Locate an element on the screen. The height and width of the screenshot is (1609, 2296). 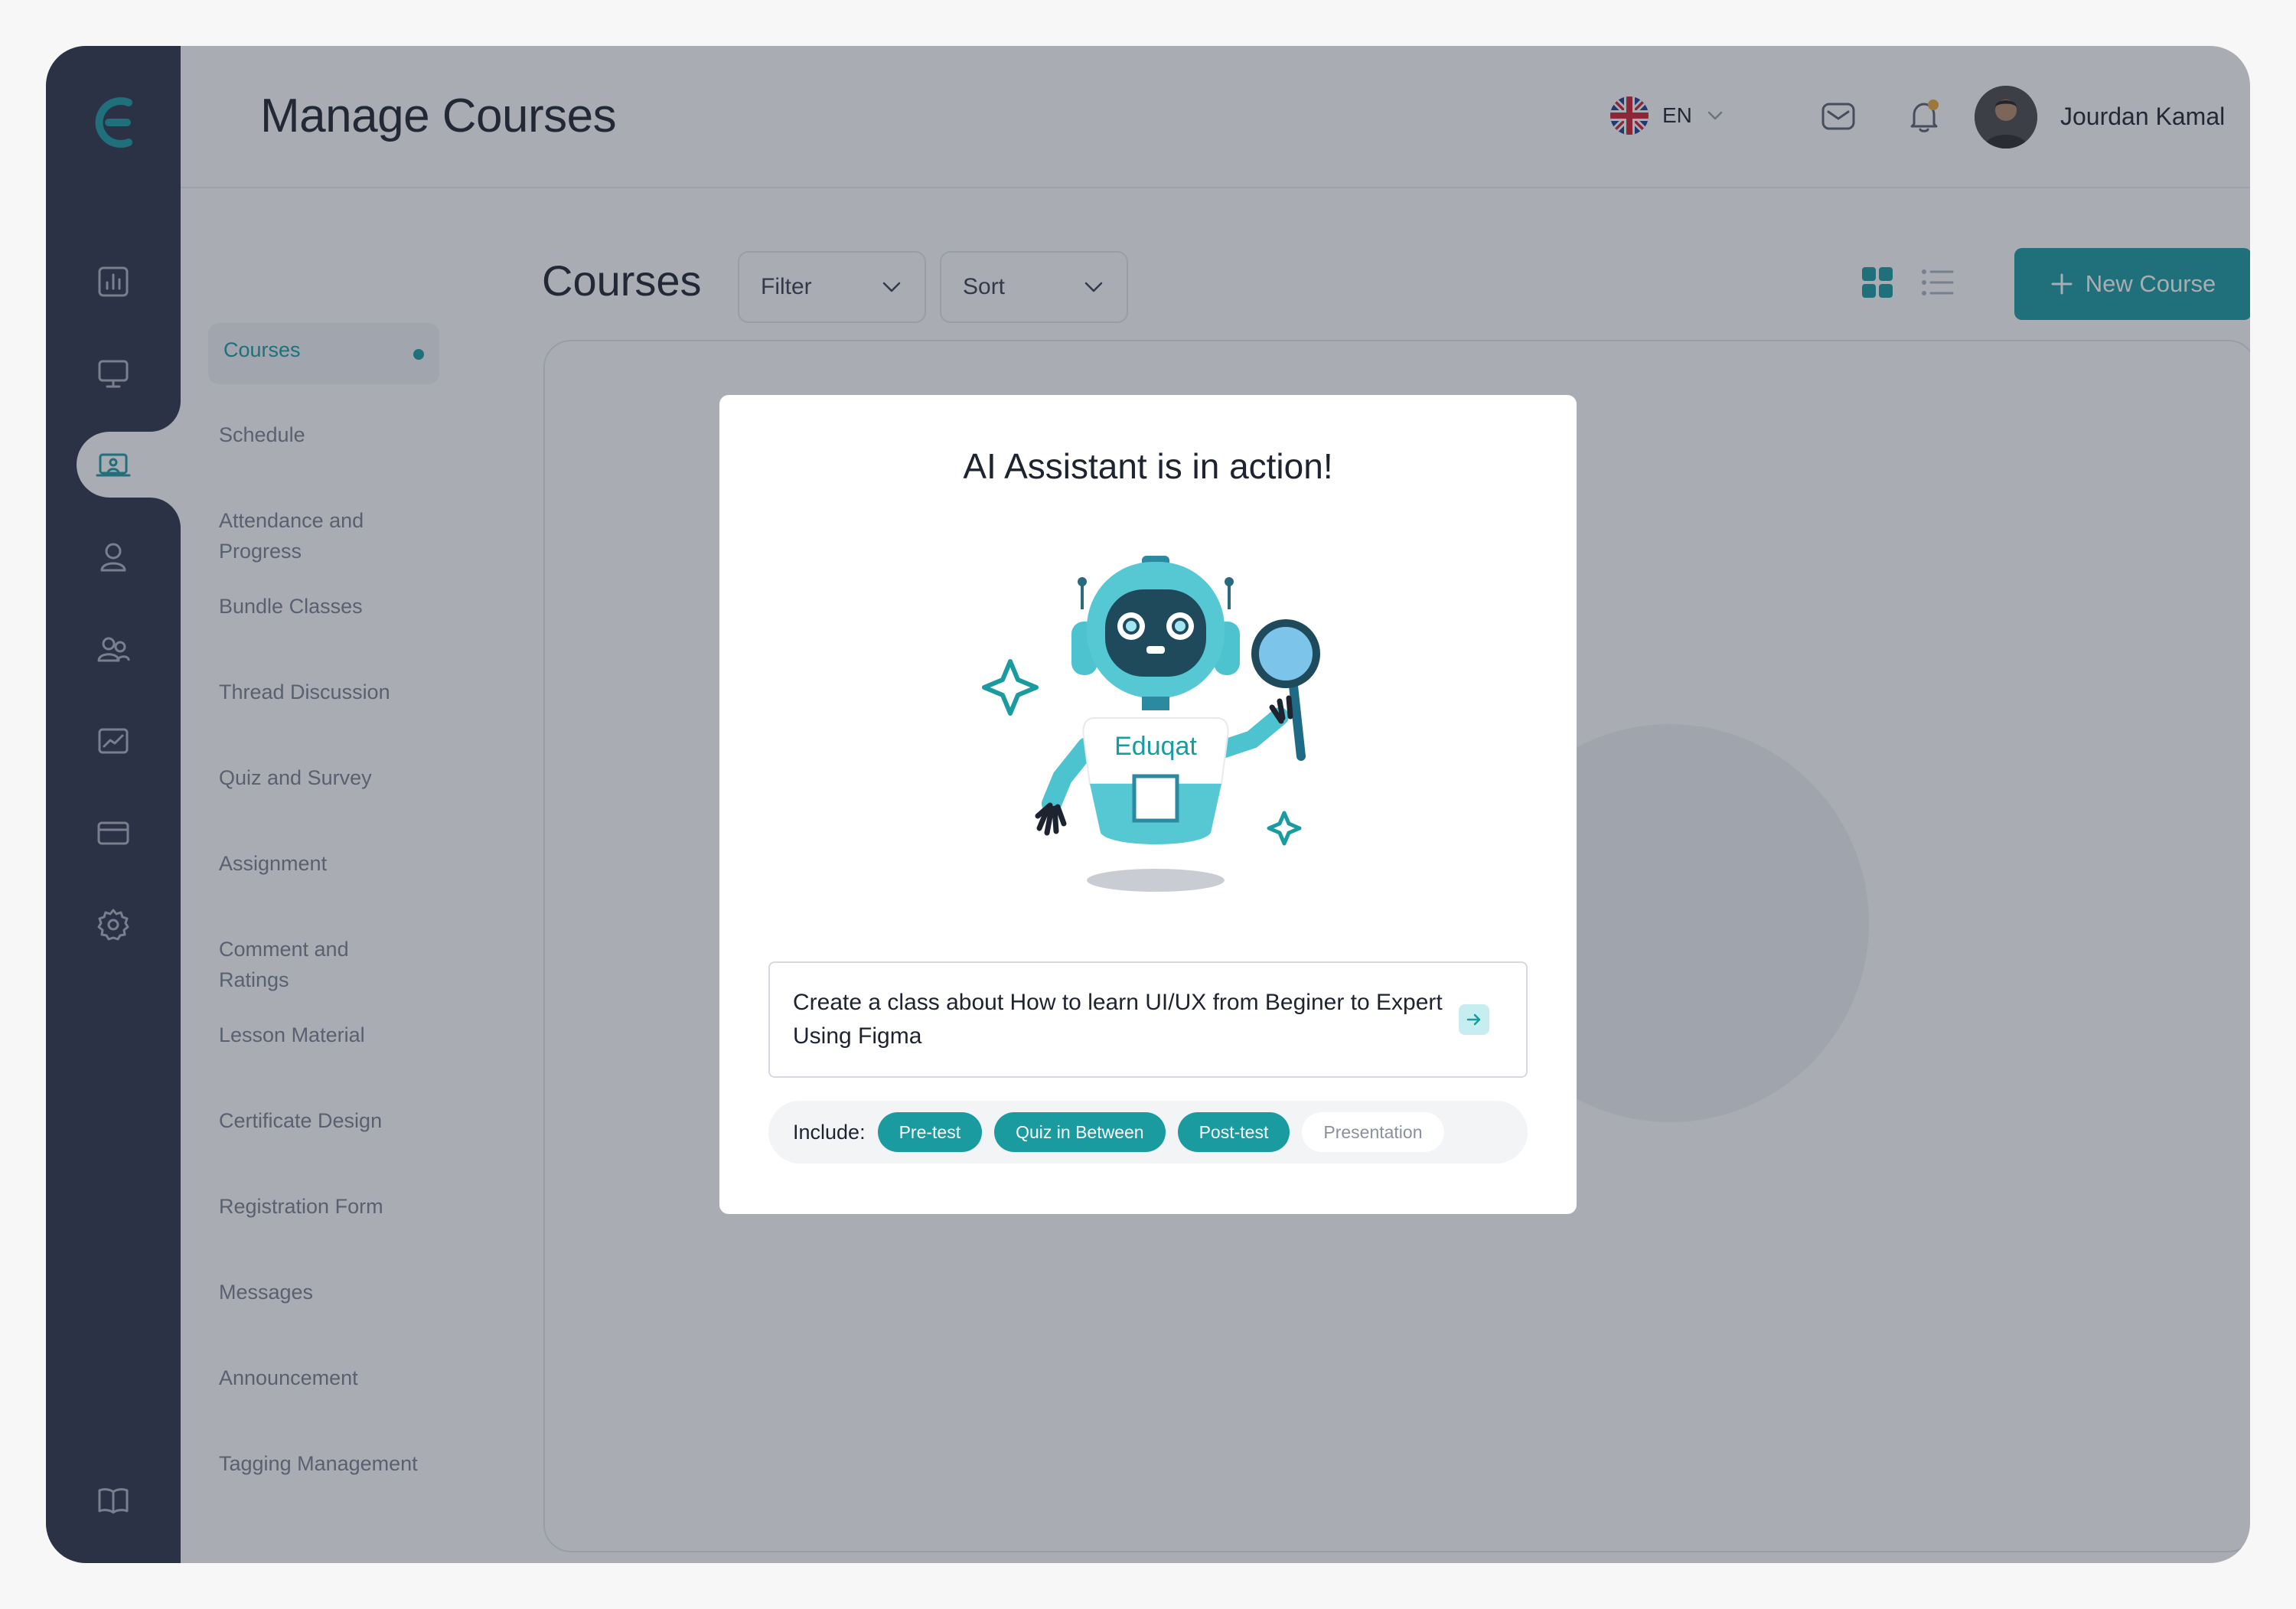
robot-chest-label: Eduqat is located at coordinates (1155, 746).